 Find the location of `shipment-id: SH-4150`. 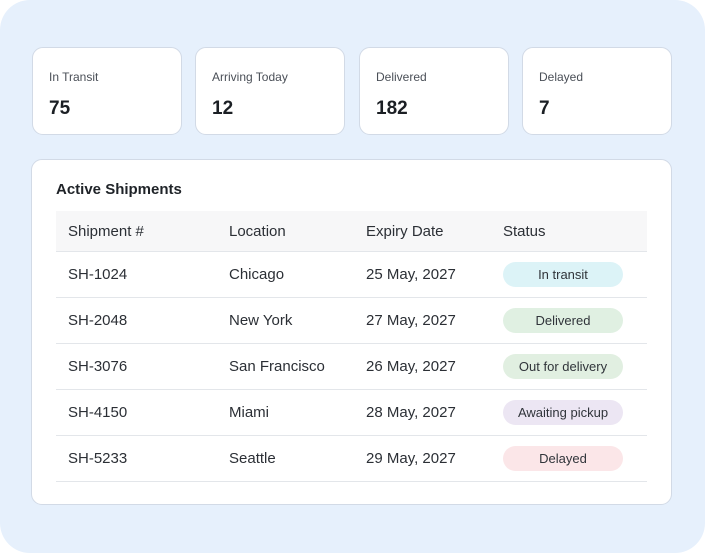

shipment-id: SH-4150 is located at coordinates (136, 412).